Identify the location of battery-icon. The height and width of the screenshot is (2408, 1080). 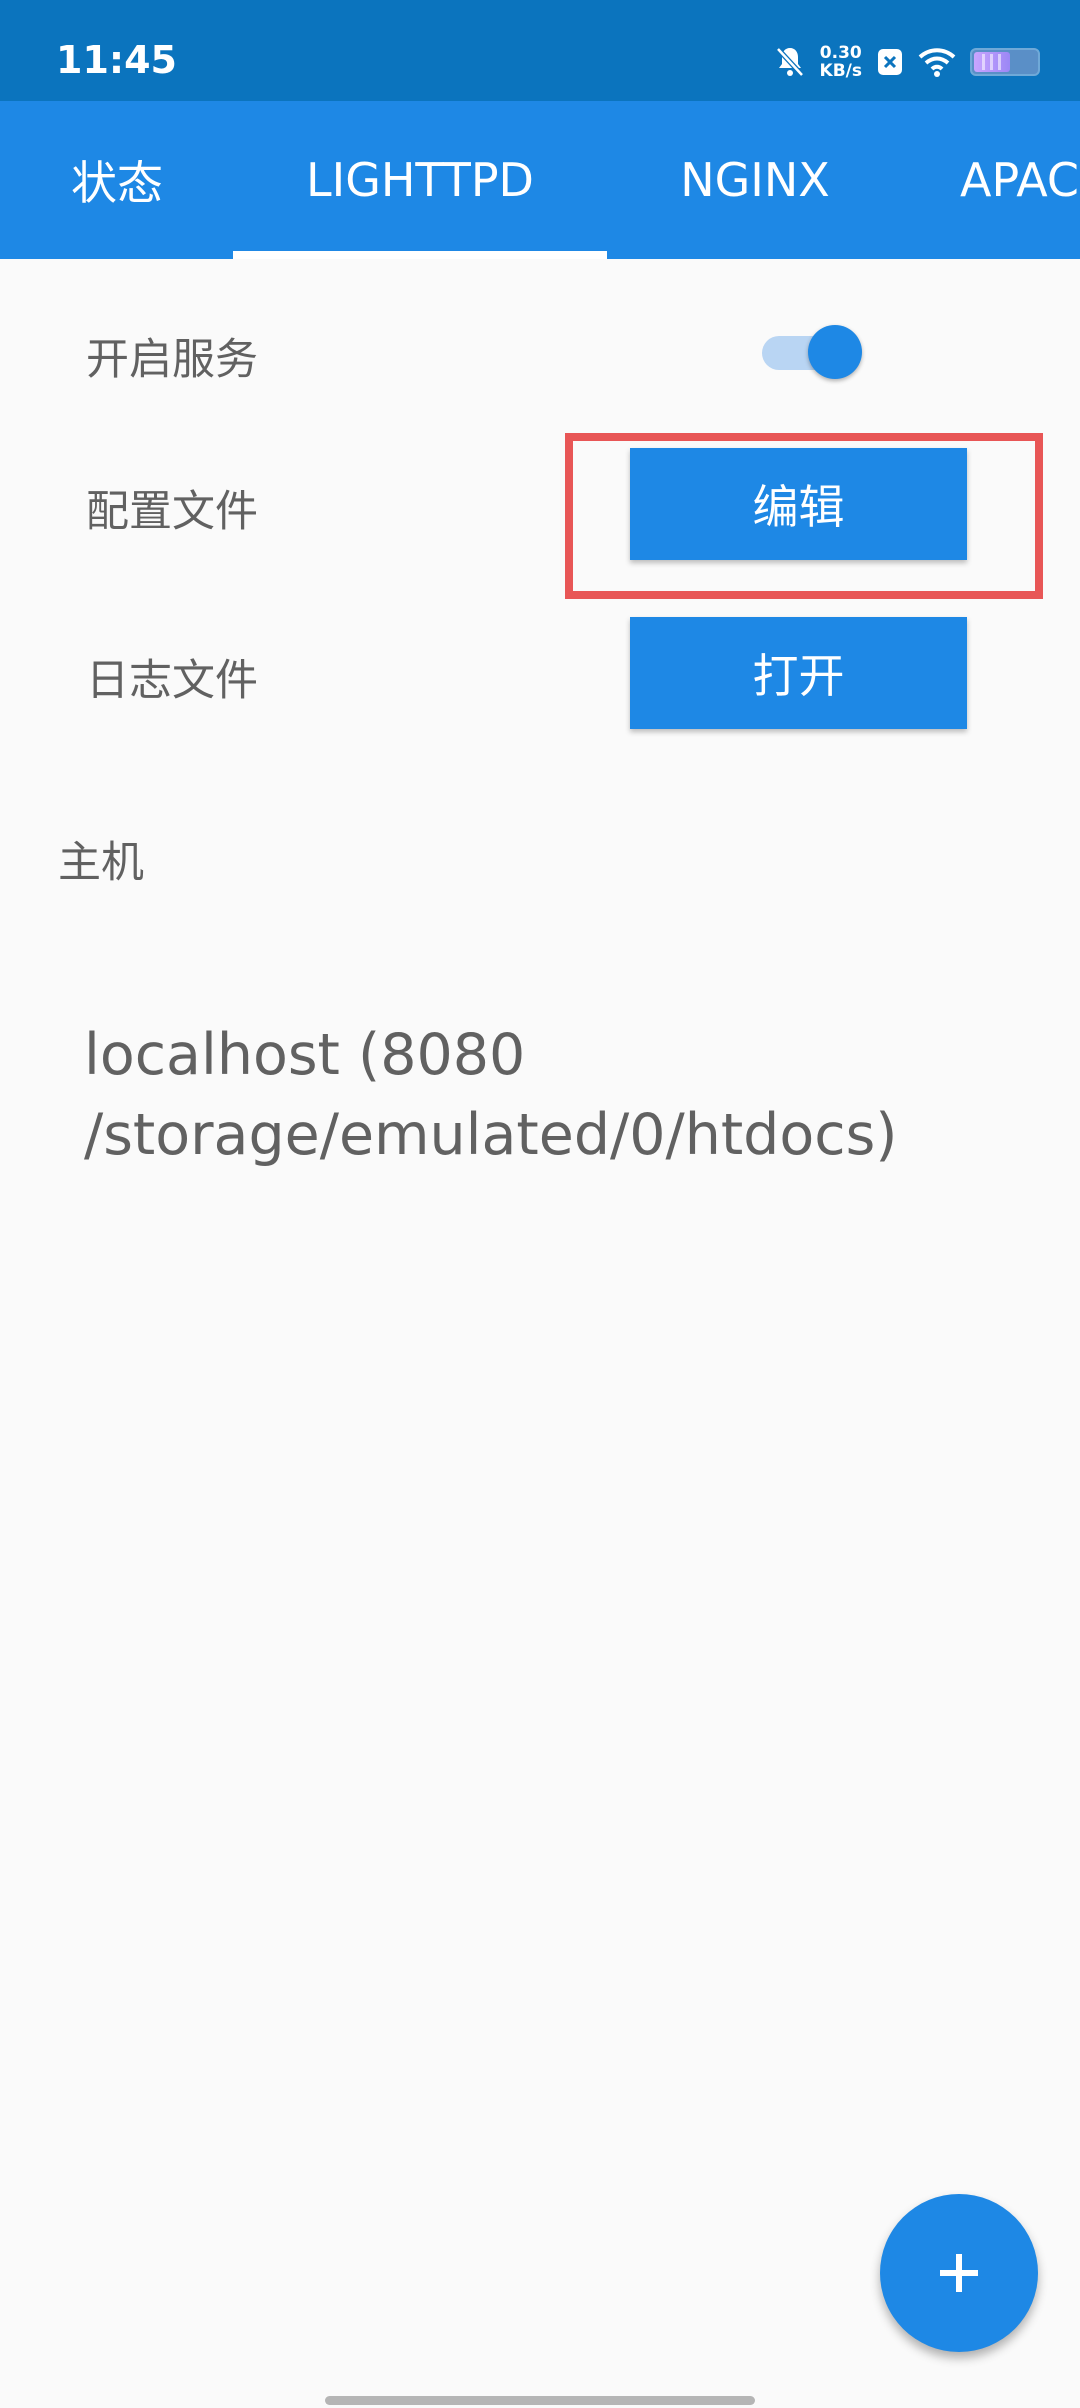
(1005, 62).